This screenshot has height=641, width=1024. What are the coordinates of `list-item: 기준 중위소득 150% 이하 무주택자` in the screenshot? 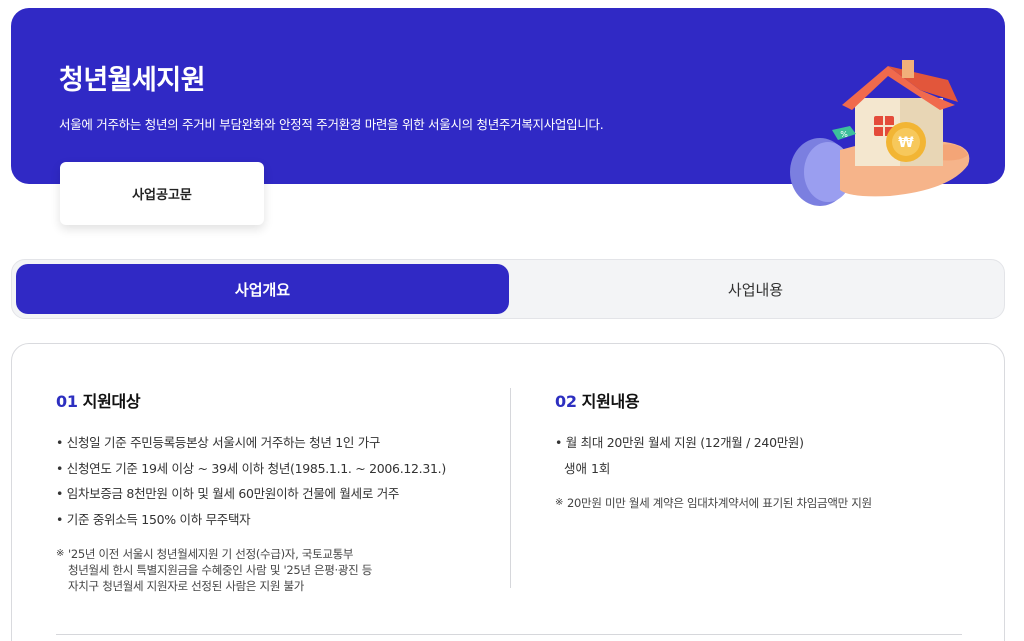 It's located at (276, 520).